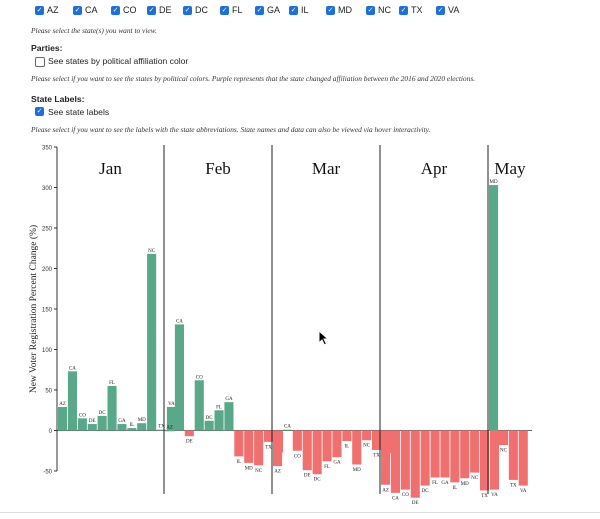 The height and width of the screenshot is (519, 600). Describe the element at coordinates (386, 457) in the screenshot. I see `bar-apr-az` at that location.